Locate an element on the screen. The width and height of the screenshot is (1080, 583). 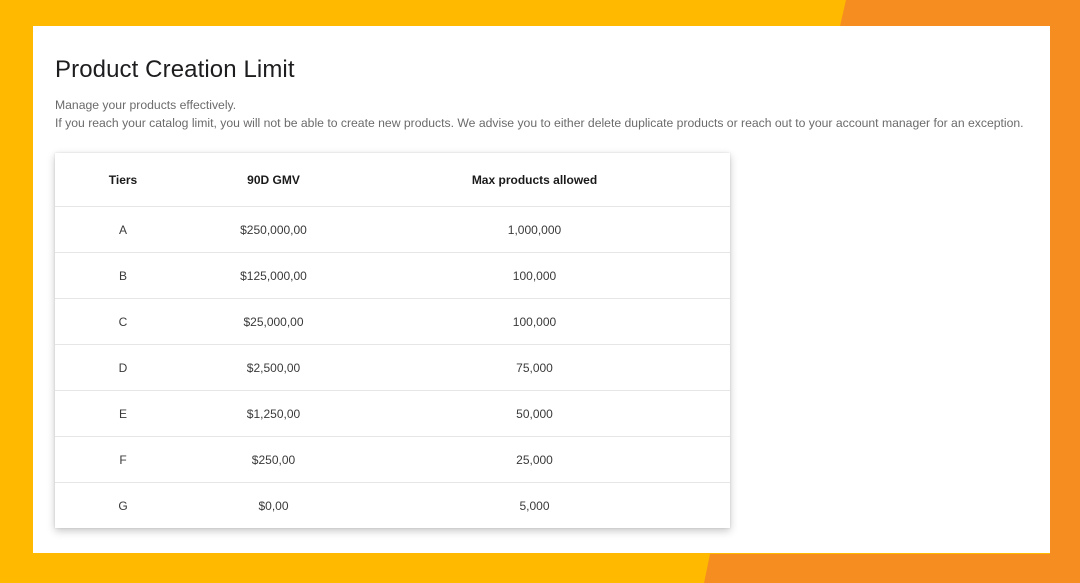
cell-max-products: 50,000 is located at coordinates (534, 413).